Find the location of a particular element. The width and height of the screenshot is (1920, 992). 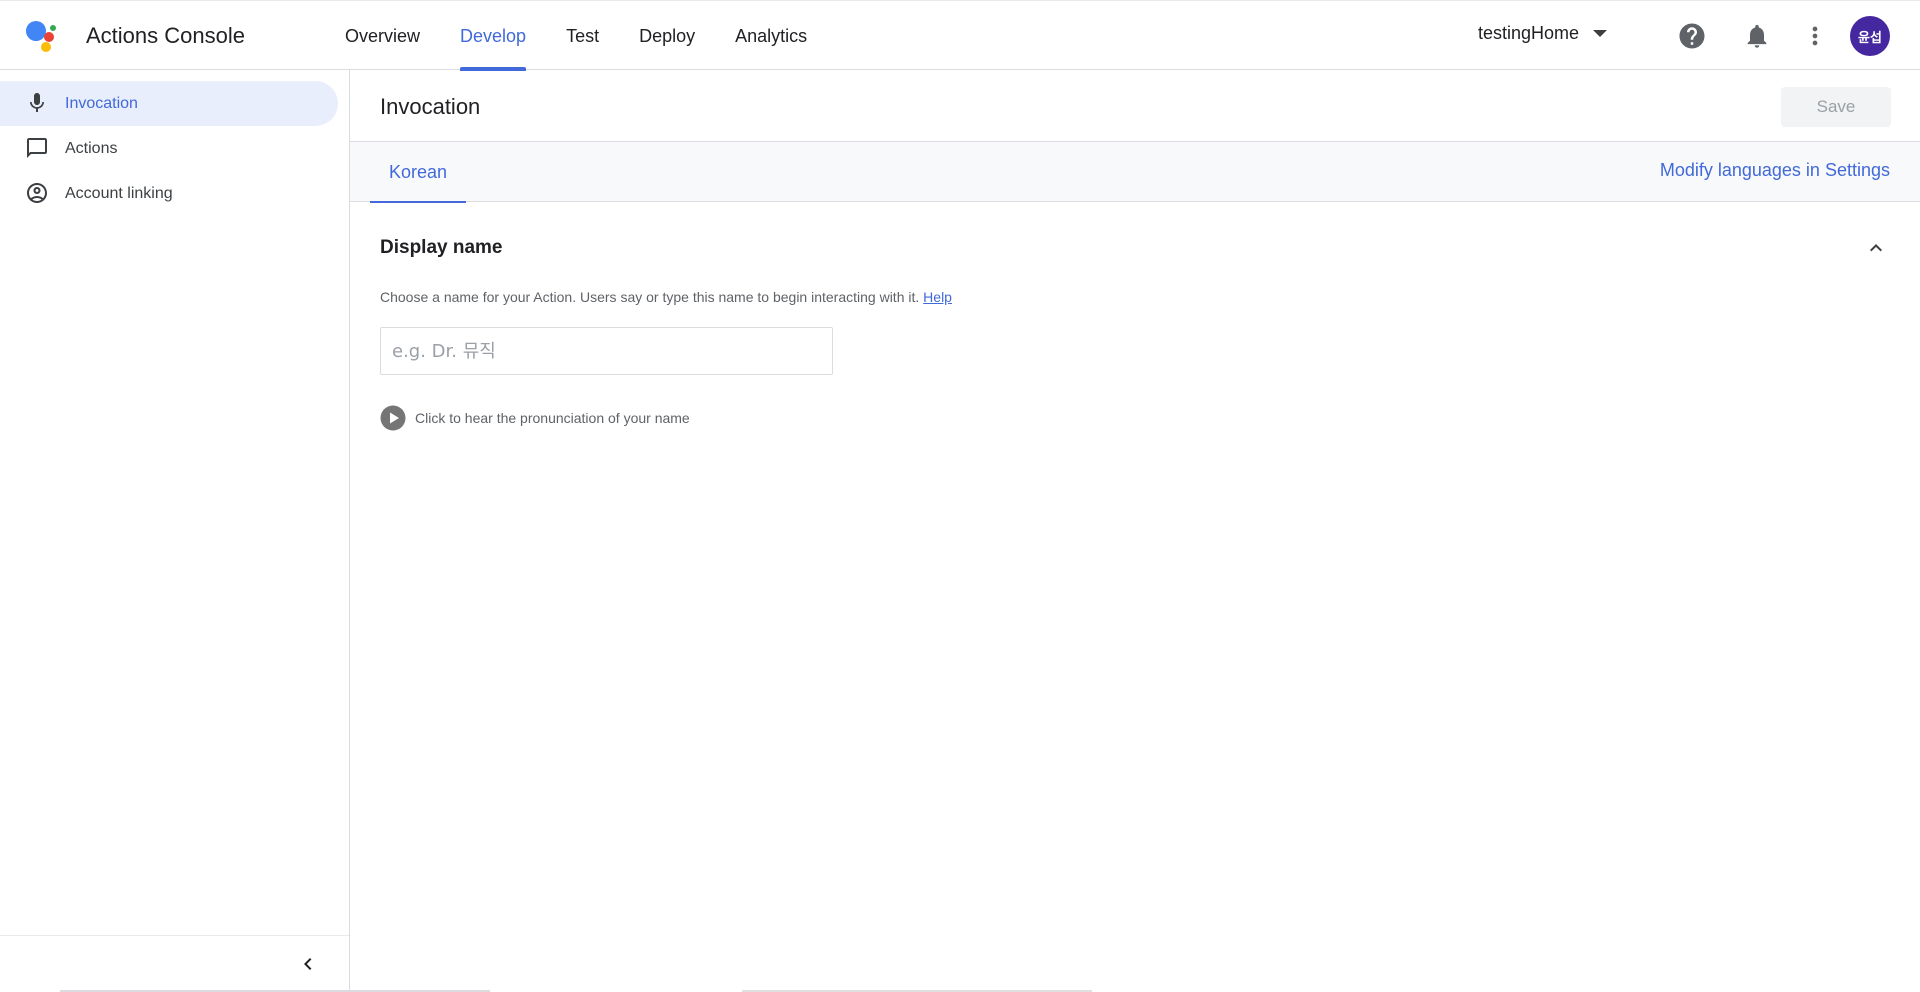

sidebar-item-label: Invocation is located at coordinates (101, 103).